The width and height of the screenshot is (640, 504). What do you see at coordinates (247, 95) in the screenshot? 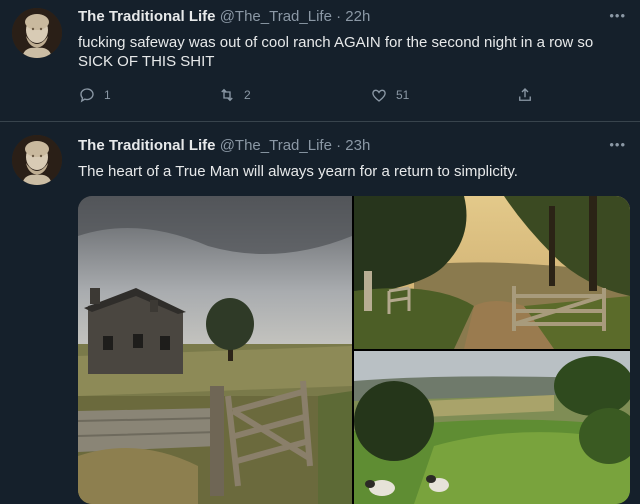
I see `retweet-count: 2` at bounding box center [247, 95].